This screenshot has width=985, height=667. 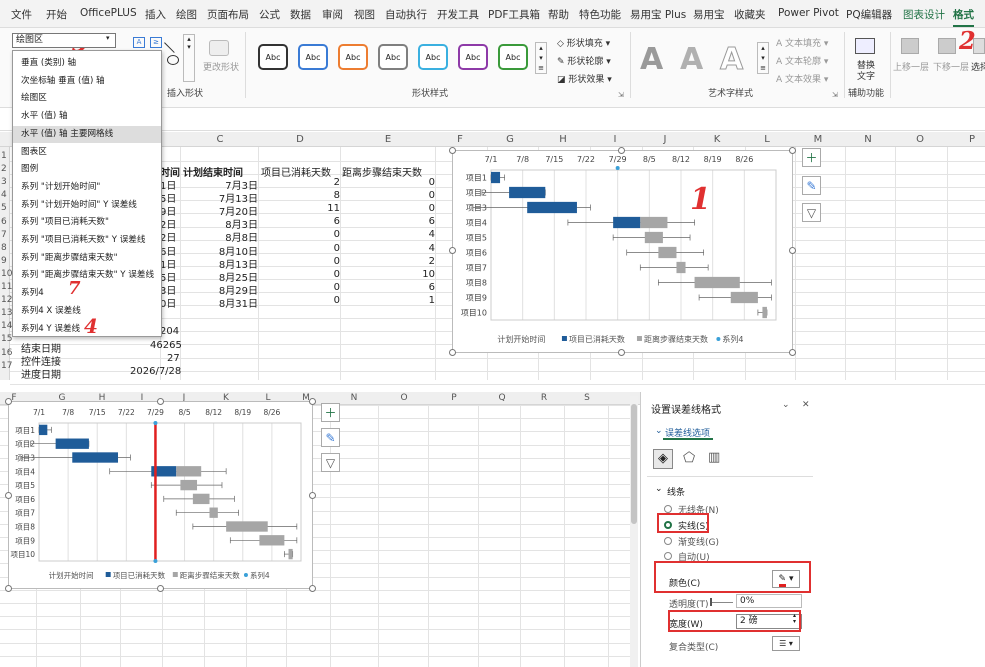 I want to click on row-number: 7, so click(x=4, y=235).